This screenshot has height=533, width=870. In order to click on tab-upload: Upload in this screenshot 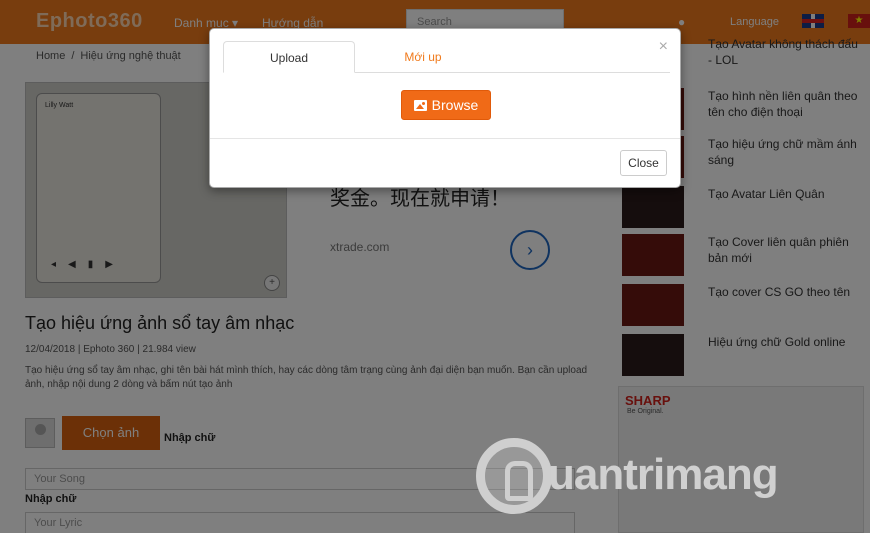, I will do `click(289, 57)`.